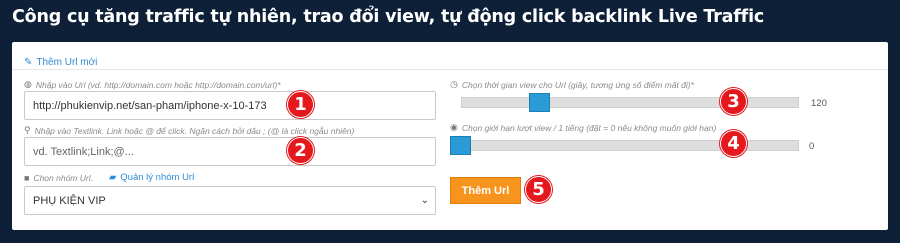 The image size is (900, 243). What do you see at coordinates (539, 102) in the screenshot?
I see `view-time-slider-handle` at bounding box center [539, 102].